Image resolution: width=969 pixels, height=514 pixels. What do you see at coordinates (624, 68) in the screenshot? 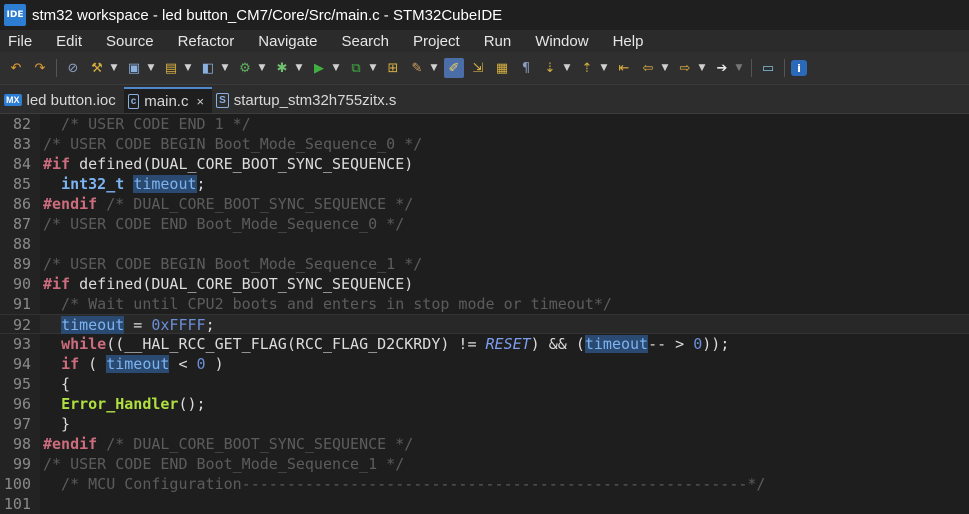
I see `last-edit-location-icon: ⇤` at bounding box center [624, 68].